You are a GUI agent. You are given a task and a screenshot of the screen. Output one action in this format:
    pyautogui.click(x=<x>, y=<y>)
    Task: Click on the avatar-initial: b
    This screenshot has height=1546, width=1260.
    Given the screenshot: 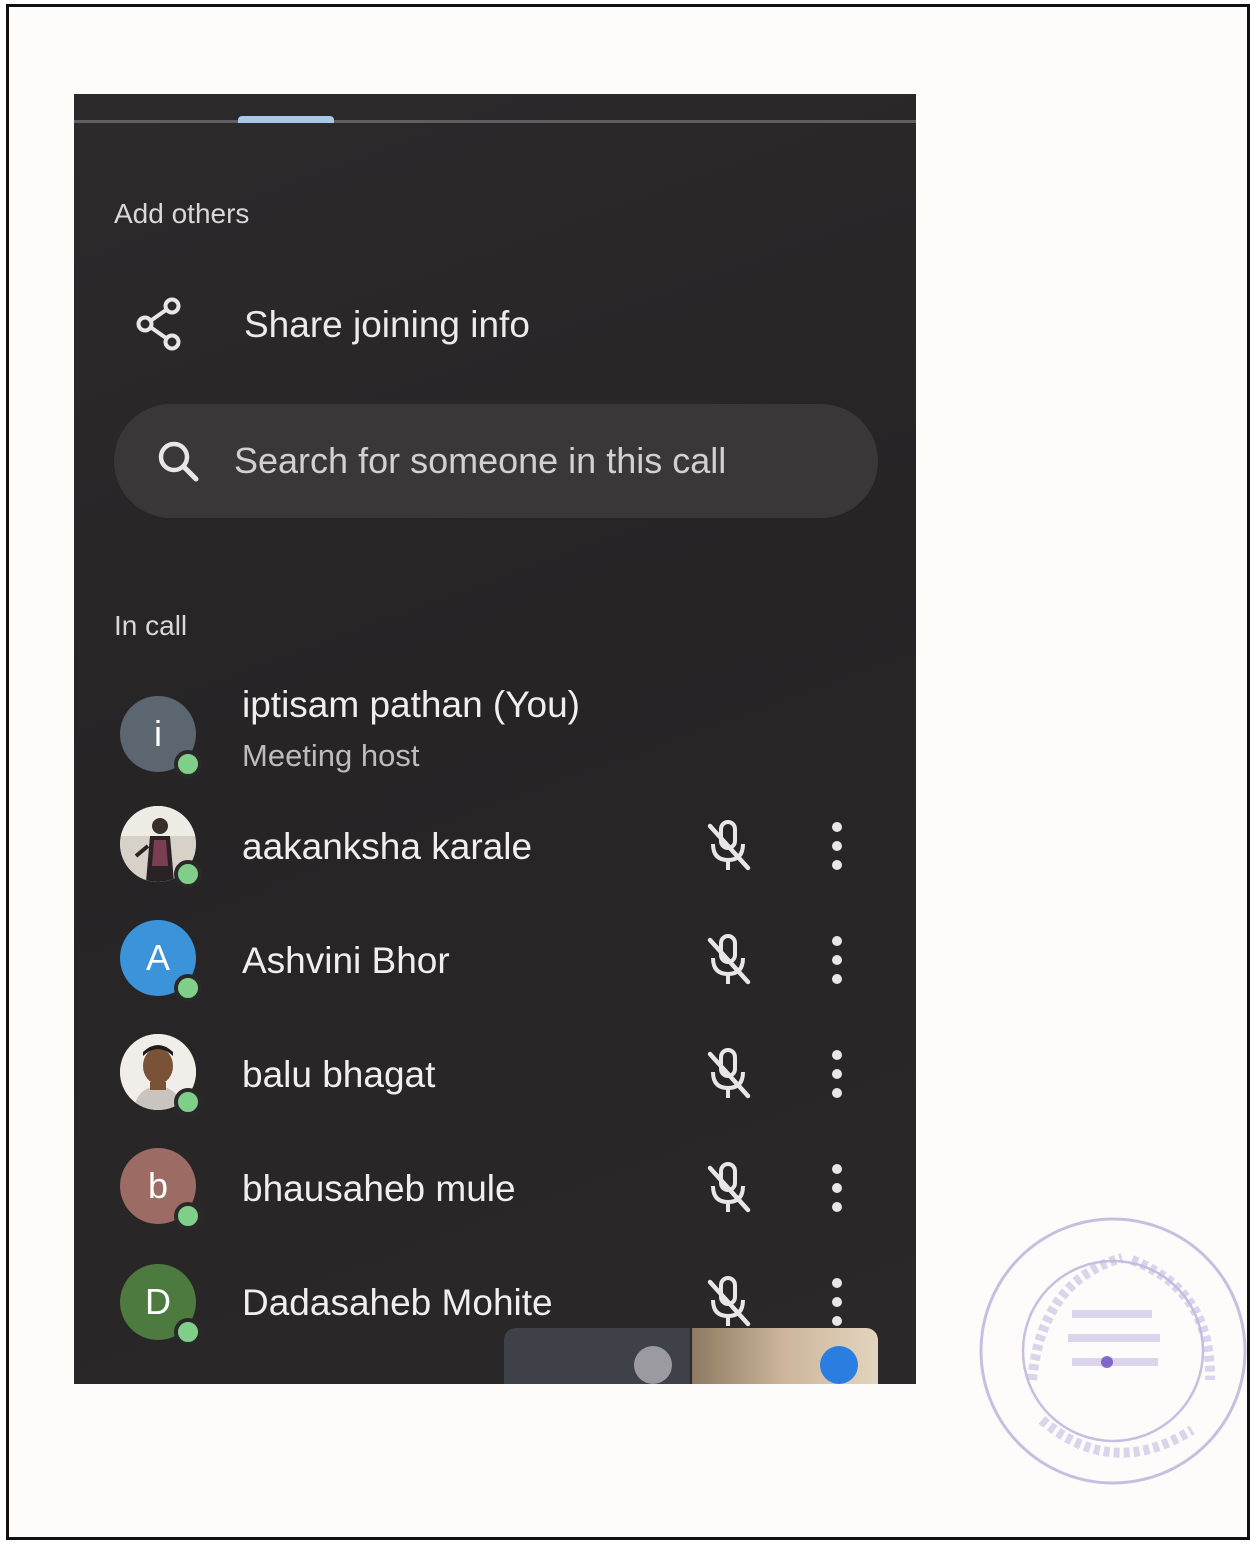 What is the action you would take?
    pyautogui.click(x=158, y=1185)
    